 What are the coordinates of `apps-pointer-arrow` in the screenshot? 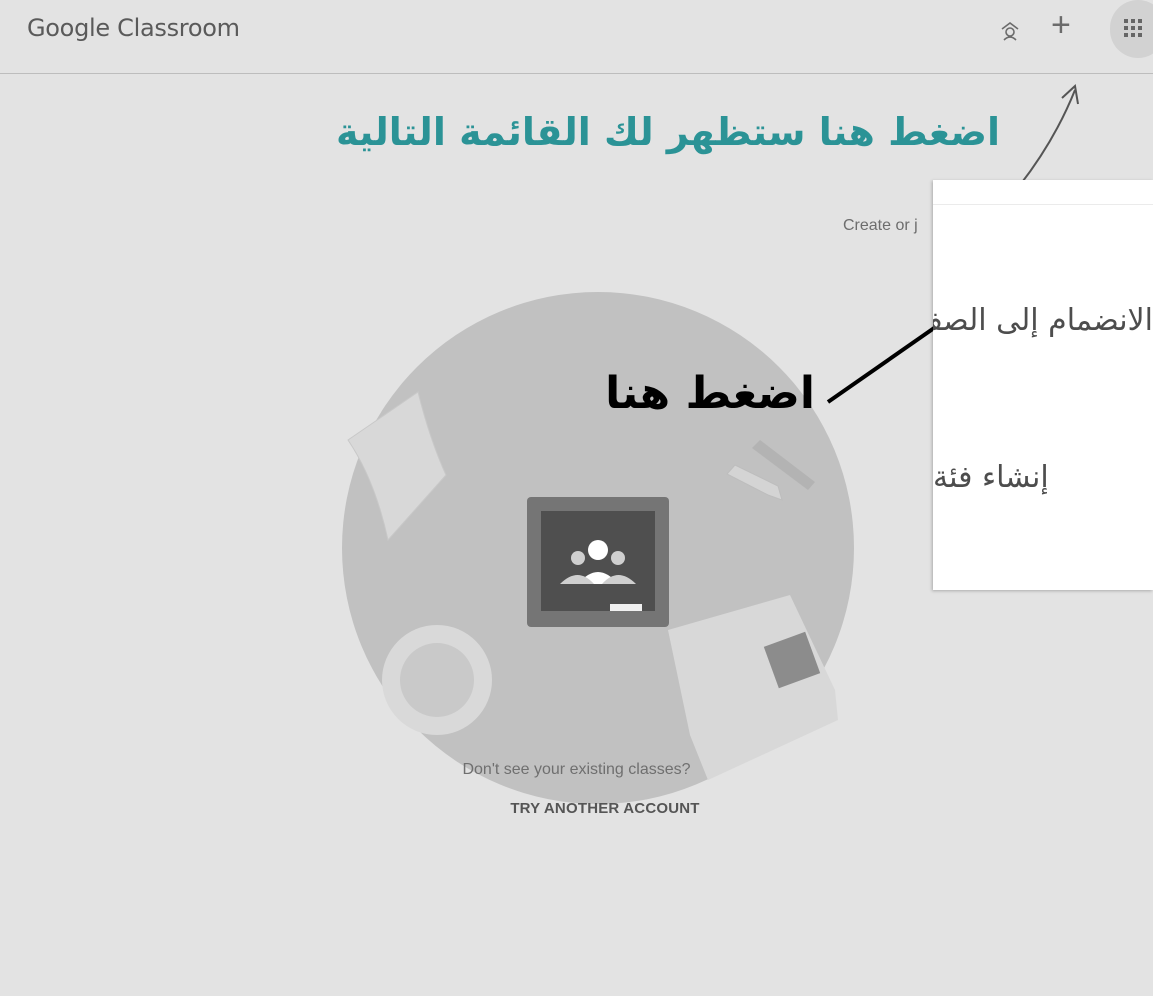 It's located at (1047, 137).